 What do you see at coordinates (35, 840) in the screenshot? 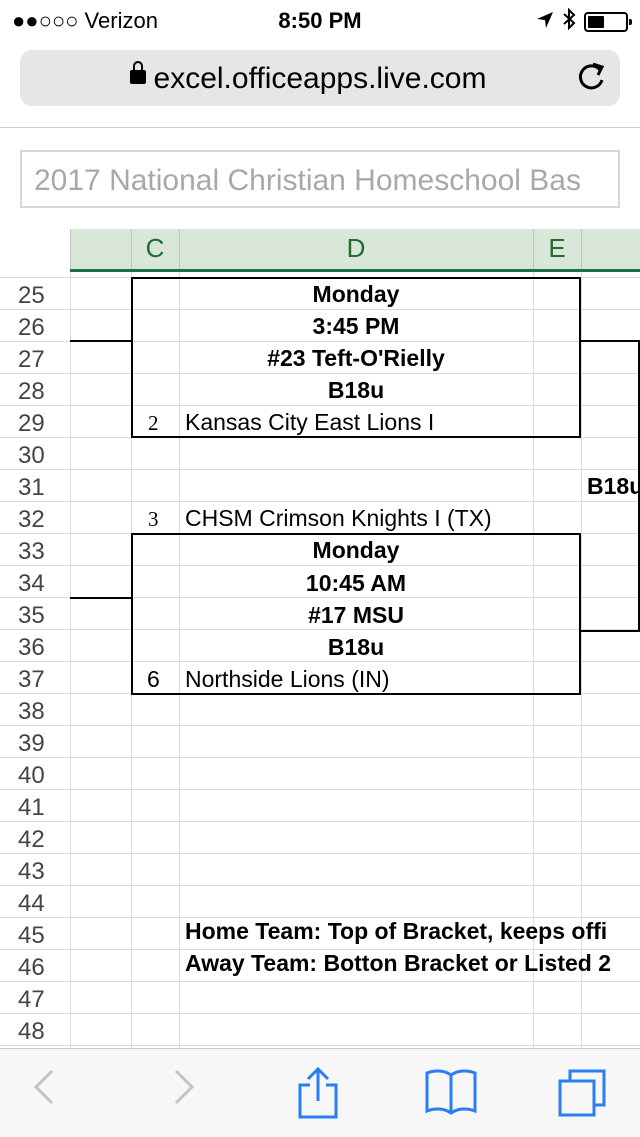
I see `row-number: 42` at bounding box center [35, 840].